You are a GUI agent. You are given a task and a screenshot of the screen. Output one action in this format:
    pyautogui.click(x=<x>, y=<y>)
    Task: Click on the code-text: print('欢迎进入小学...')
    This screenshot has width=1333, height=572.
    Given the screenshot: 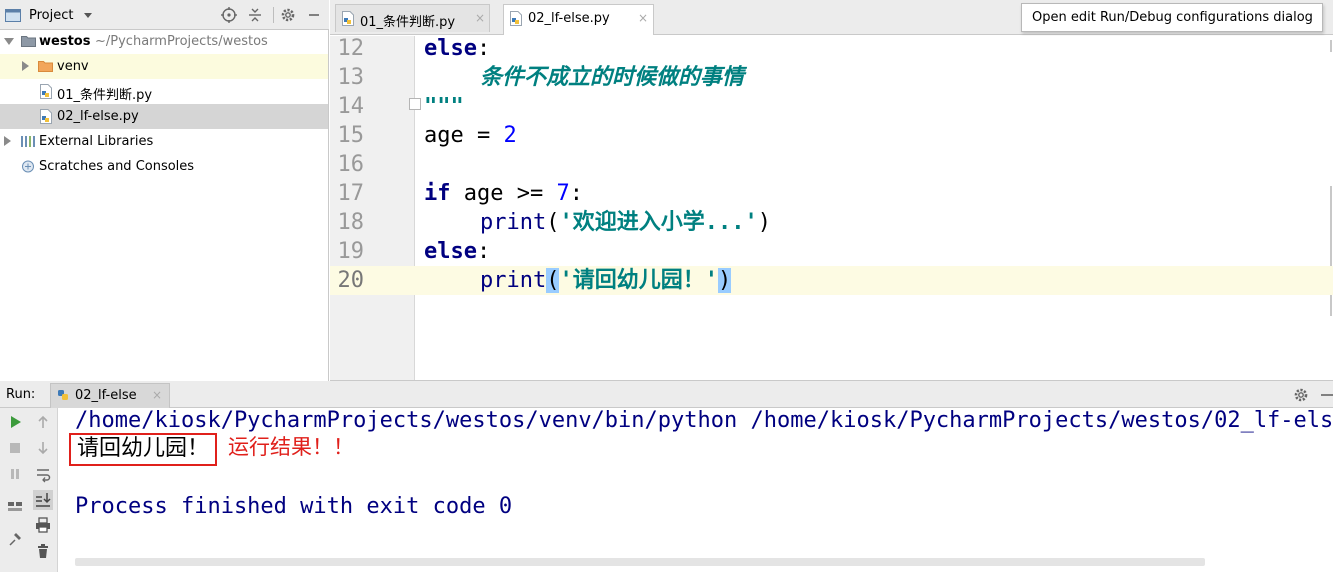 What is the action you would take?
    pyautogui.click(x=625, y=222)
    